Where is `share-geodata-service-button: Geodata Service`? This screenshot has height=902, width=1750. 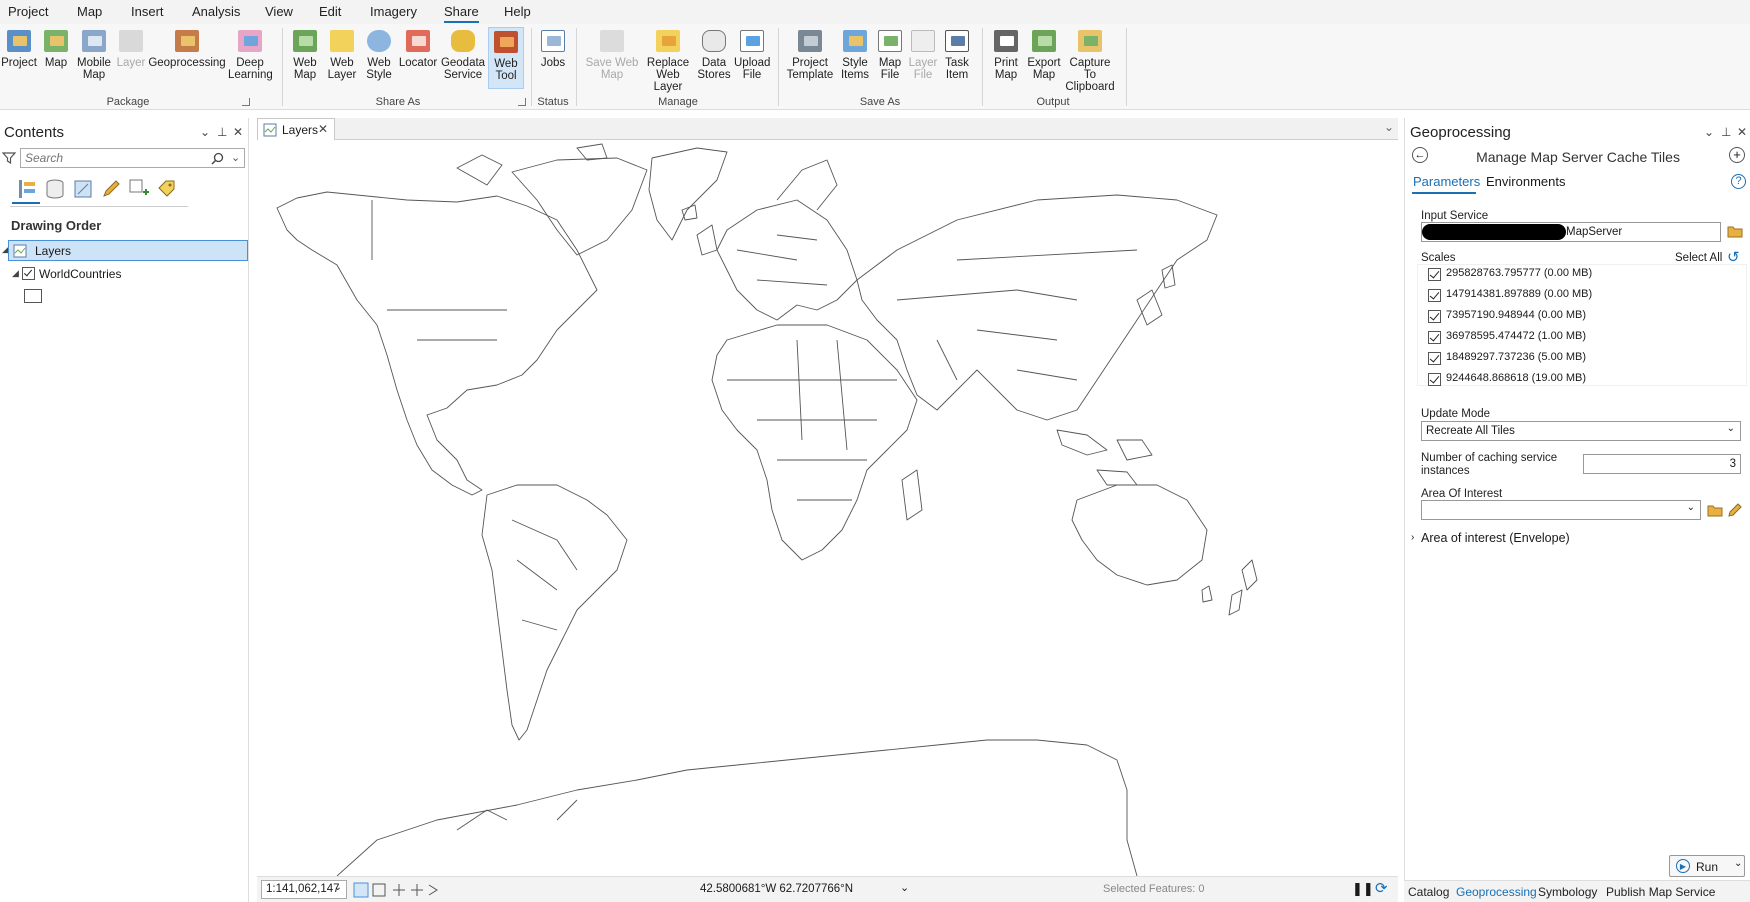 share-geodata-service-button: Geodata Service is located at coordinates (463, 58).